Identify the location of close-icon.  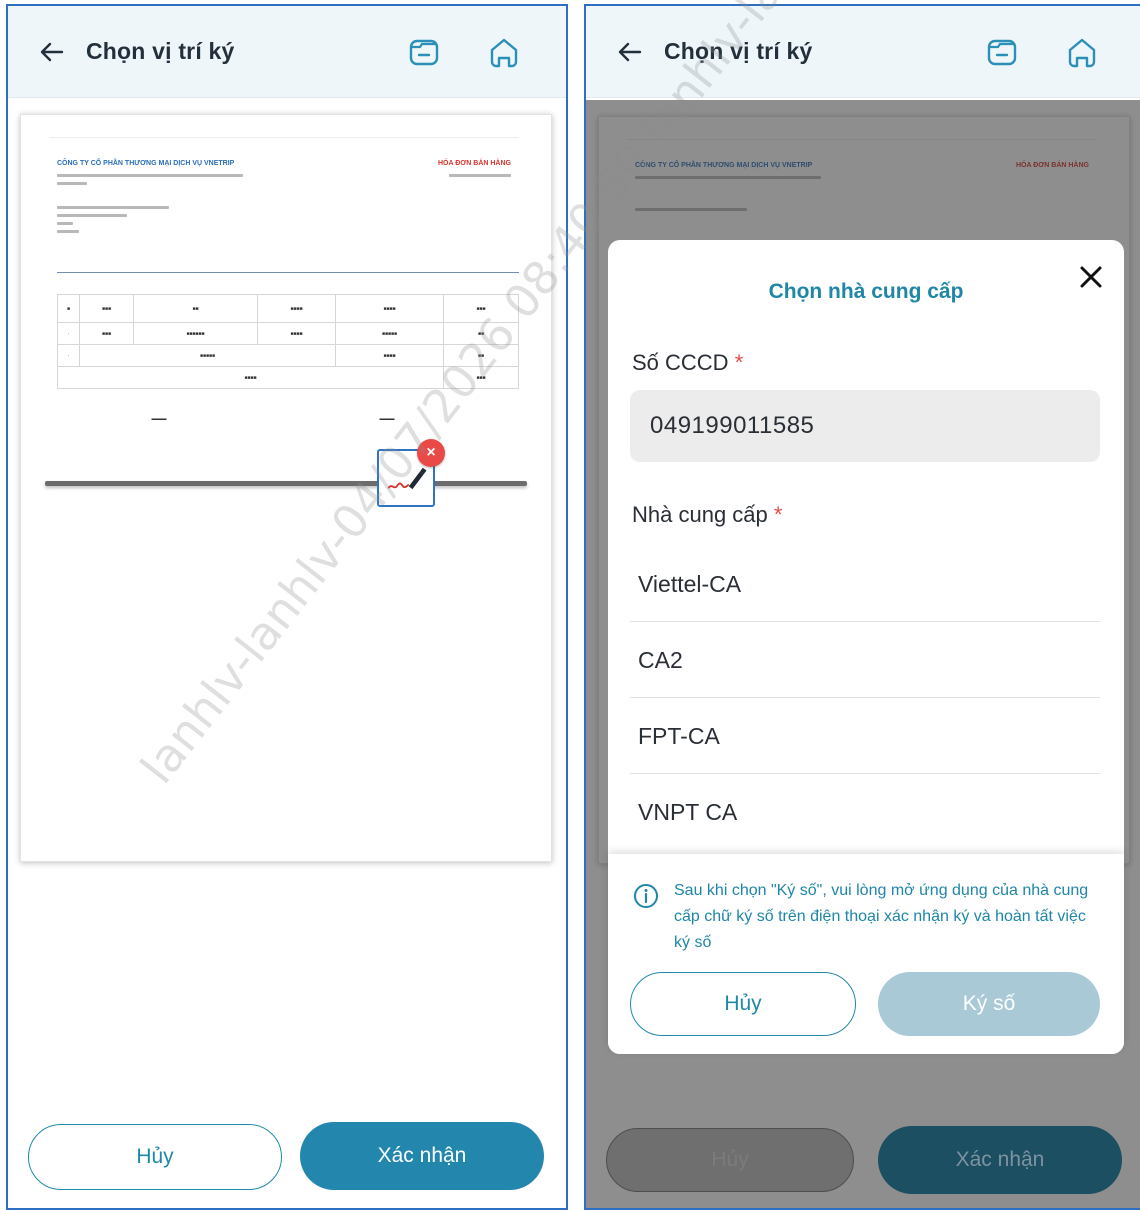
(1091, 277).